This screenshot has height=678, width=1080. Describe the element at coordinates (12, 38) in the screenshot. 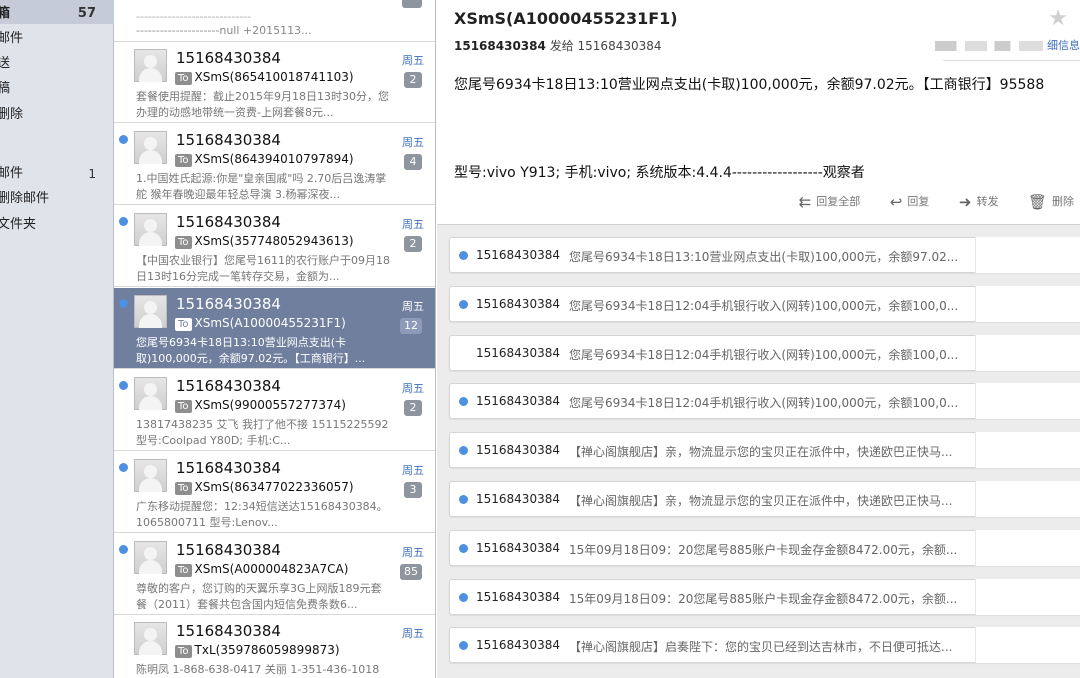

I see `sidebar-item-label: 邮件` at that location.